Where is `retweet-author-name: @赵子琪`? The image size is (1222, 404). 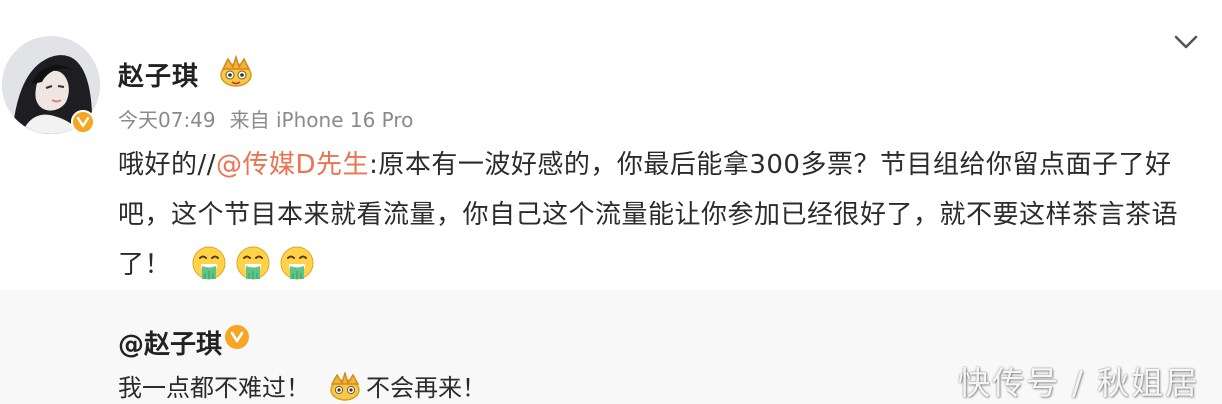
retweet-author-name: @赵子琪 is located at coordinates (170, 342).